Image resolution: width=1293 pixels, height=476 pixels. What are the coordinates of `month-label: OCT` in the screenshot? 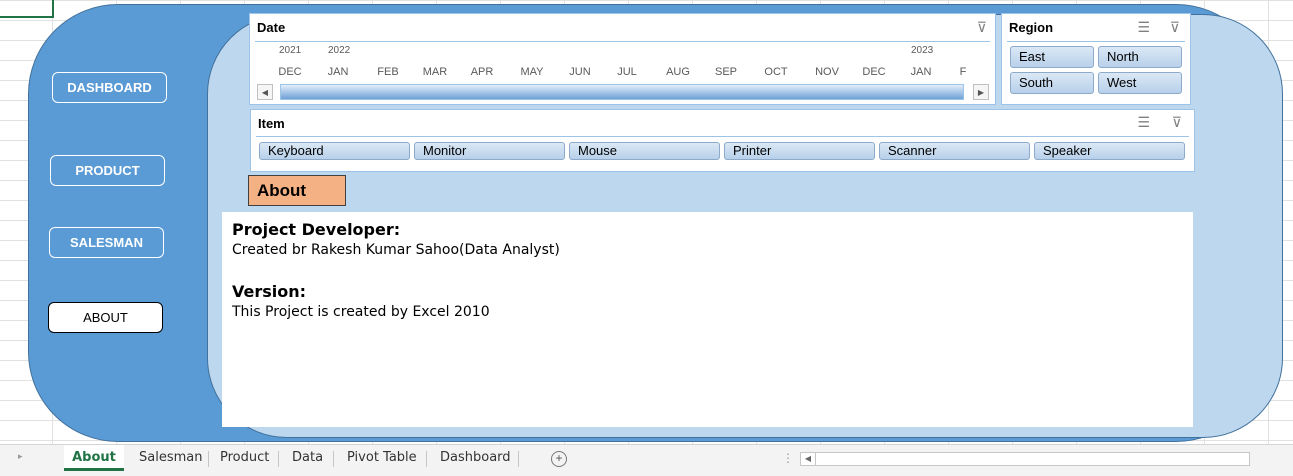 It's located at (776, 72).